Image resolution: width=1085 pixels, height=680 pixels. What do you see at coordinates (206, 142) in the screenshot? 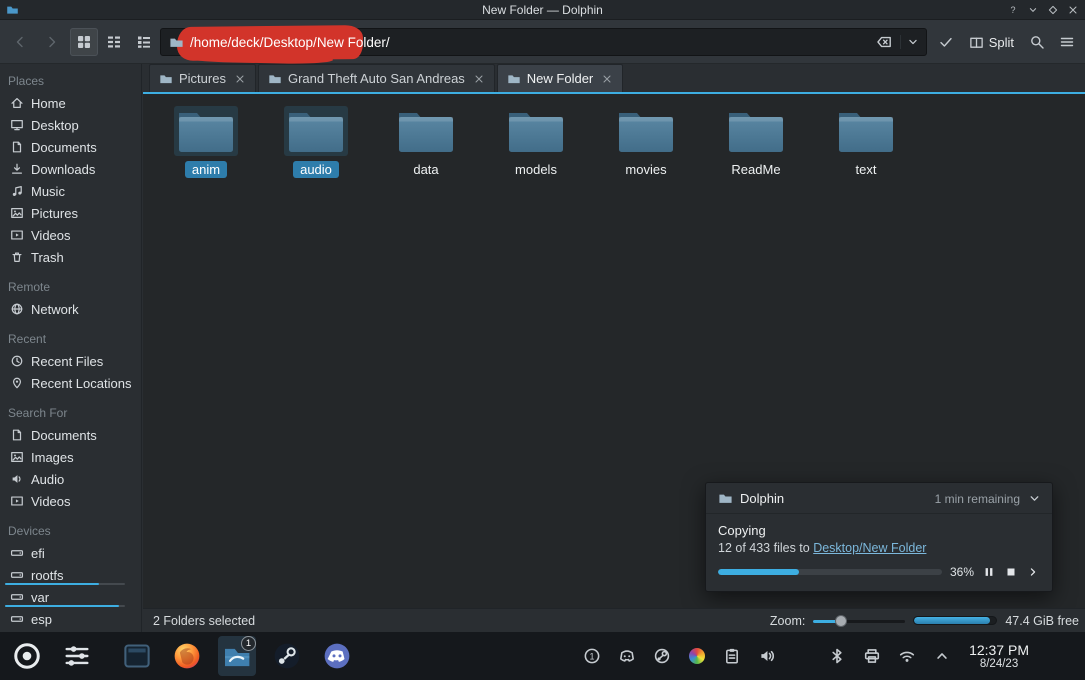
I see `folder-anim: anim` at bounding box center [206, 142].